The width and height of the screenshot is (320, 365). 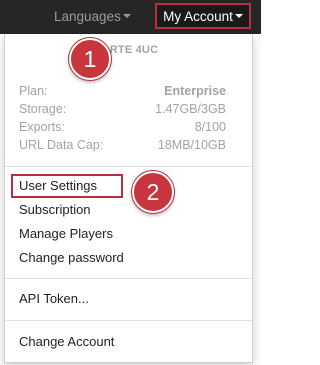 I want to click on stat-storage: Storage: 1.47GB/3GB, so click(x=122, y=111).